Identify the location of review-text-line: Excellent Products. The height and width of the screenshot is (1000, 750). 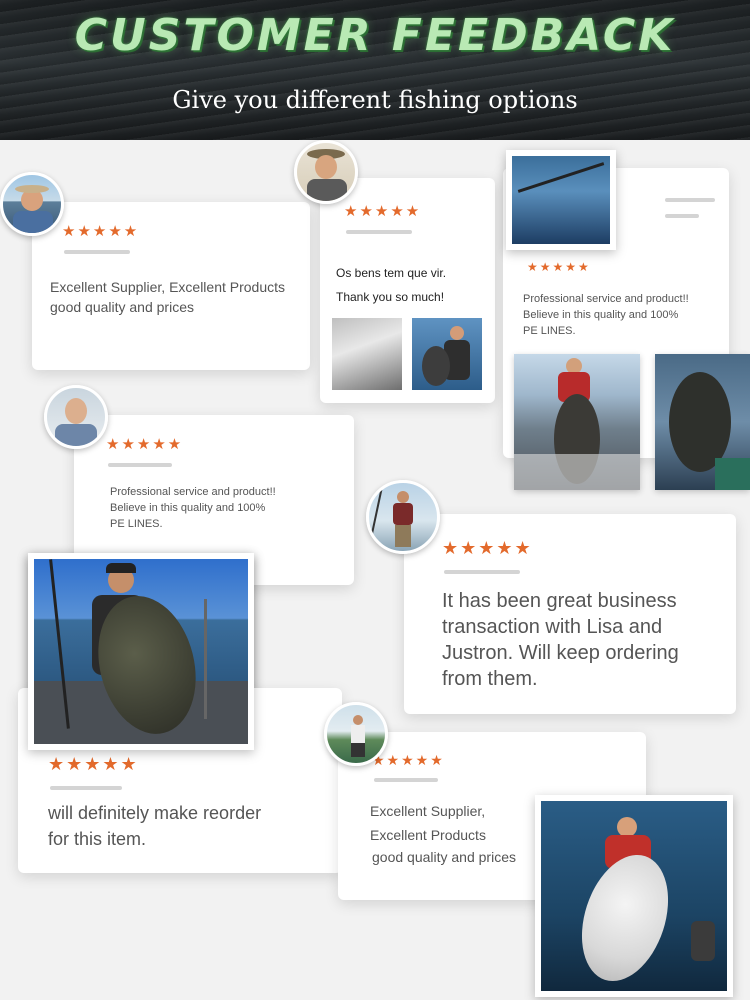
(428, 835).